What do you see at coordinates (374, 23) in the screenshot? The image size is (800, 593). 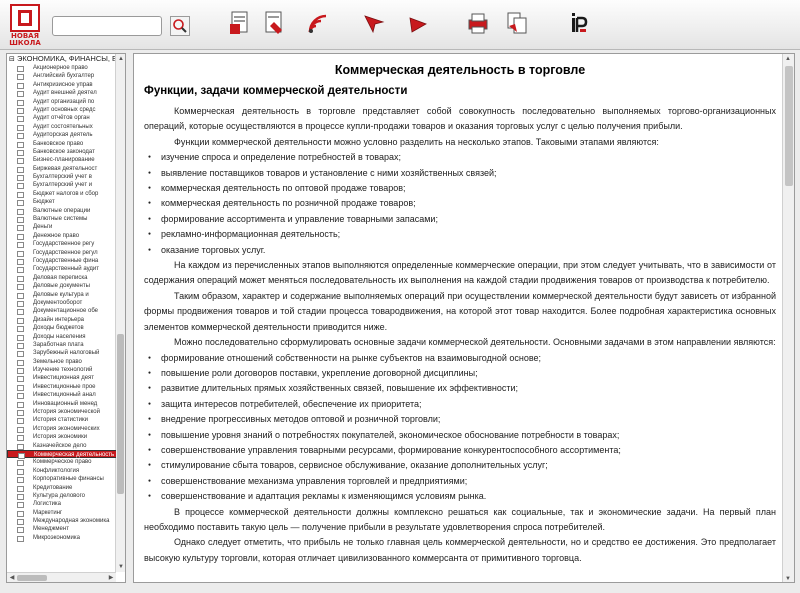 I see `back-button` at bounding box center [374, 23].